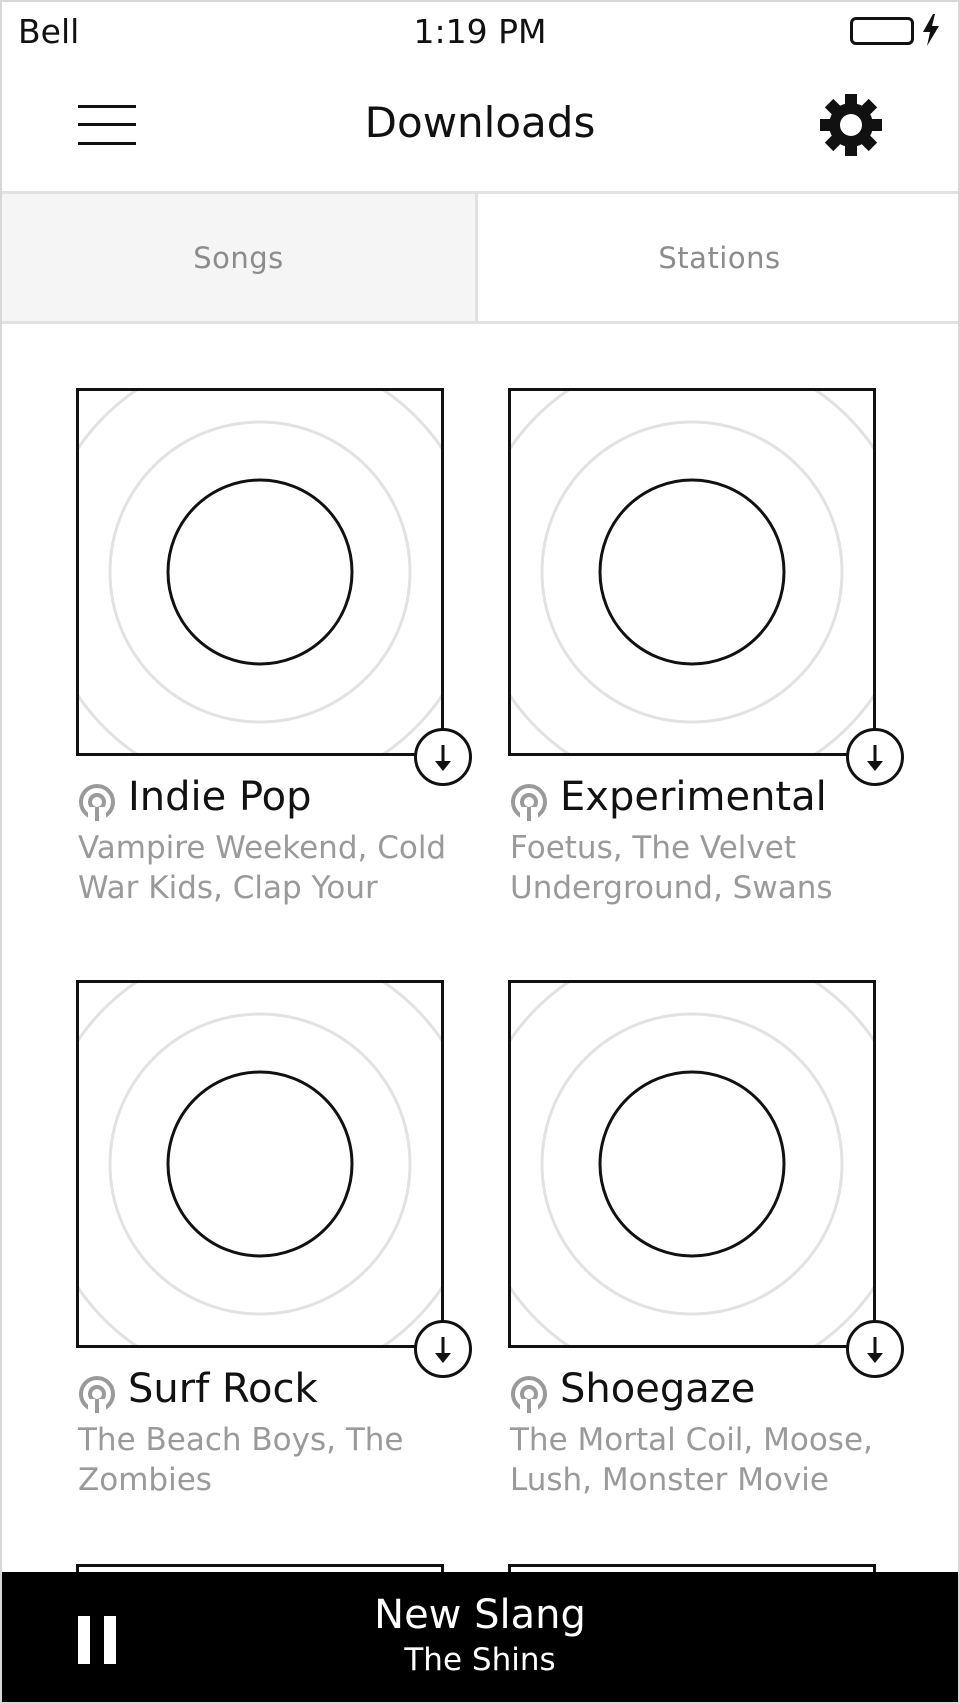 The width and height of the screenshot is (960, 1704). Describe the element at coordinates (223, 1389) in the screenshot. I see `station-title: Surf Rock` at that location.